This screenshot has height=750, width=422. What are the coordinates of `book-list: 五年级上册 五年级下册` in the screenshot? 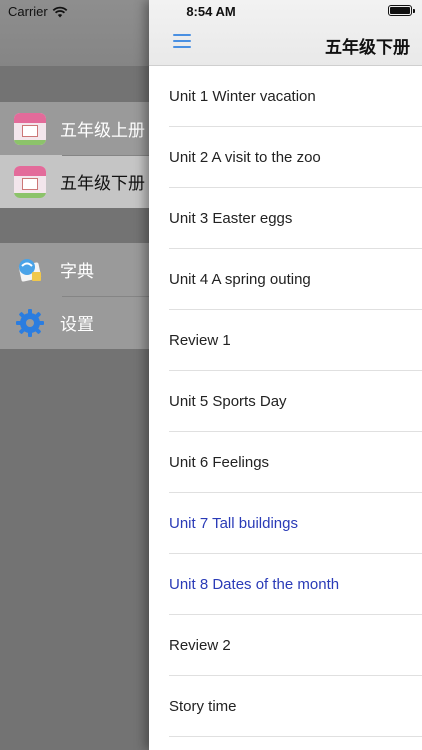 It's located at (80, 155).